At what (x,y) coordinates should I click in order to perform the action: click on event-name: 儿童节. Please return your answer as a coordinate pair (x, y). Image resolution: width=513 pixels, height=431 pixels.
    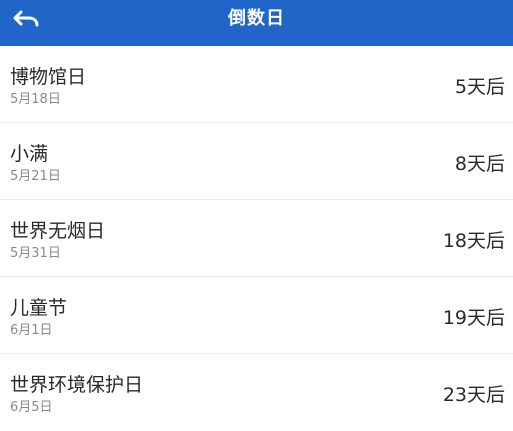
    Looking at the image, I should click on (39, 308).